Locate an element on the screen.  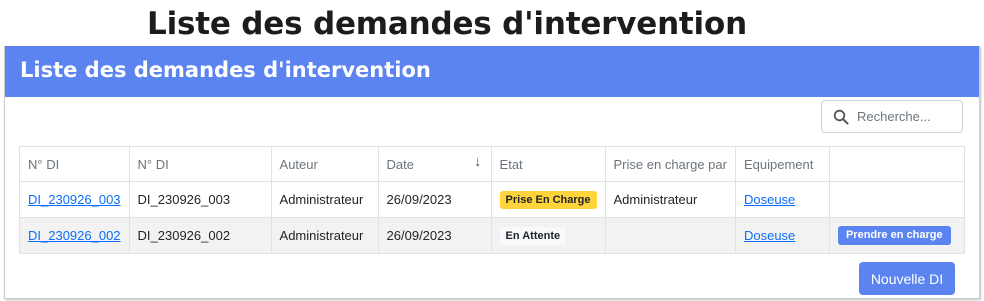
col-header-action is located at coordinates (897, 164).